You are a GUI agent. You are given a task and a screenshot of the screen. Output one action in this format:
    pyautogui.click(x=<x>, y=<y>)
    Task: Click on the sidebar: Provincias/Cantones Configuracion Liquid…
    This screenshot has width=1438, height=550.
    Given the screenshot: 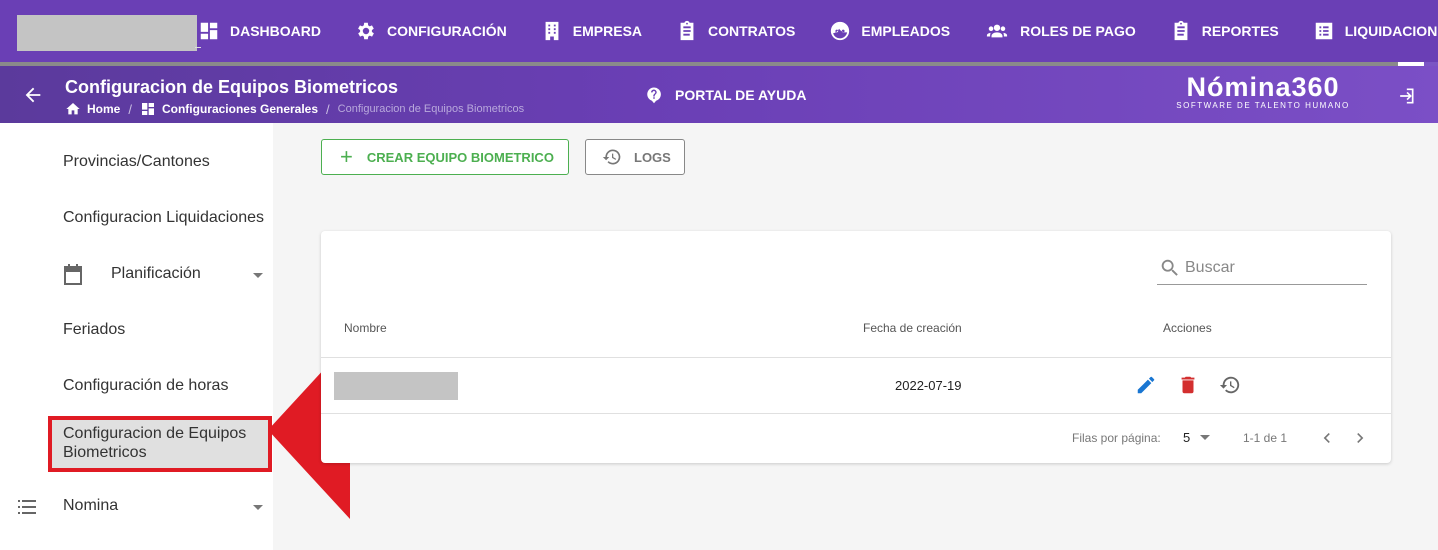 What is the action you would take?
    pyautogui.click(x=136, y=336)
    